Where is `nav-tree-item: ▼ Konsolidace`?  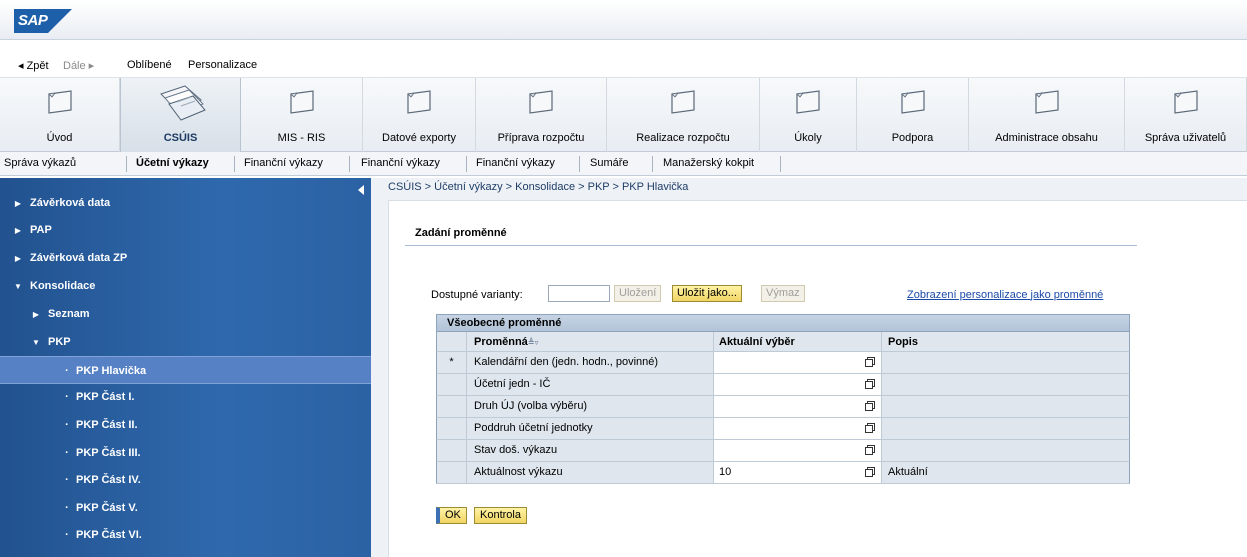
nav-tree-item: ▼ Konsolidace is located at coordinates (185, 286).